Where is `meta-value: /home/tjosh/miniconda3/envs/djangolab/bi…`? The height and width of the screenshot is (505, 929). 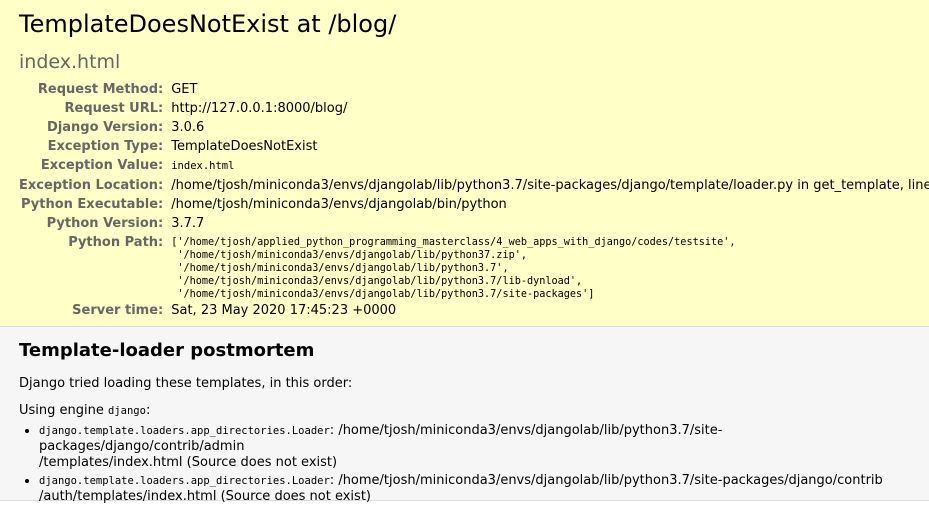 meta-value: /home/tjosh/miniconda3/envs/djangolab/bi… is located at coordinates (339, 204).